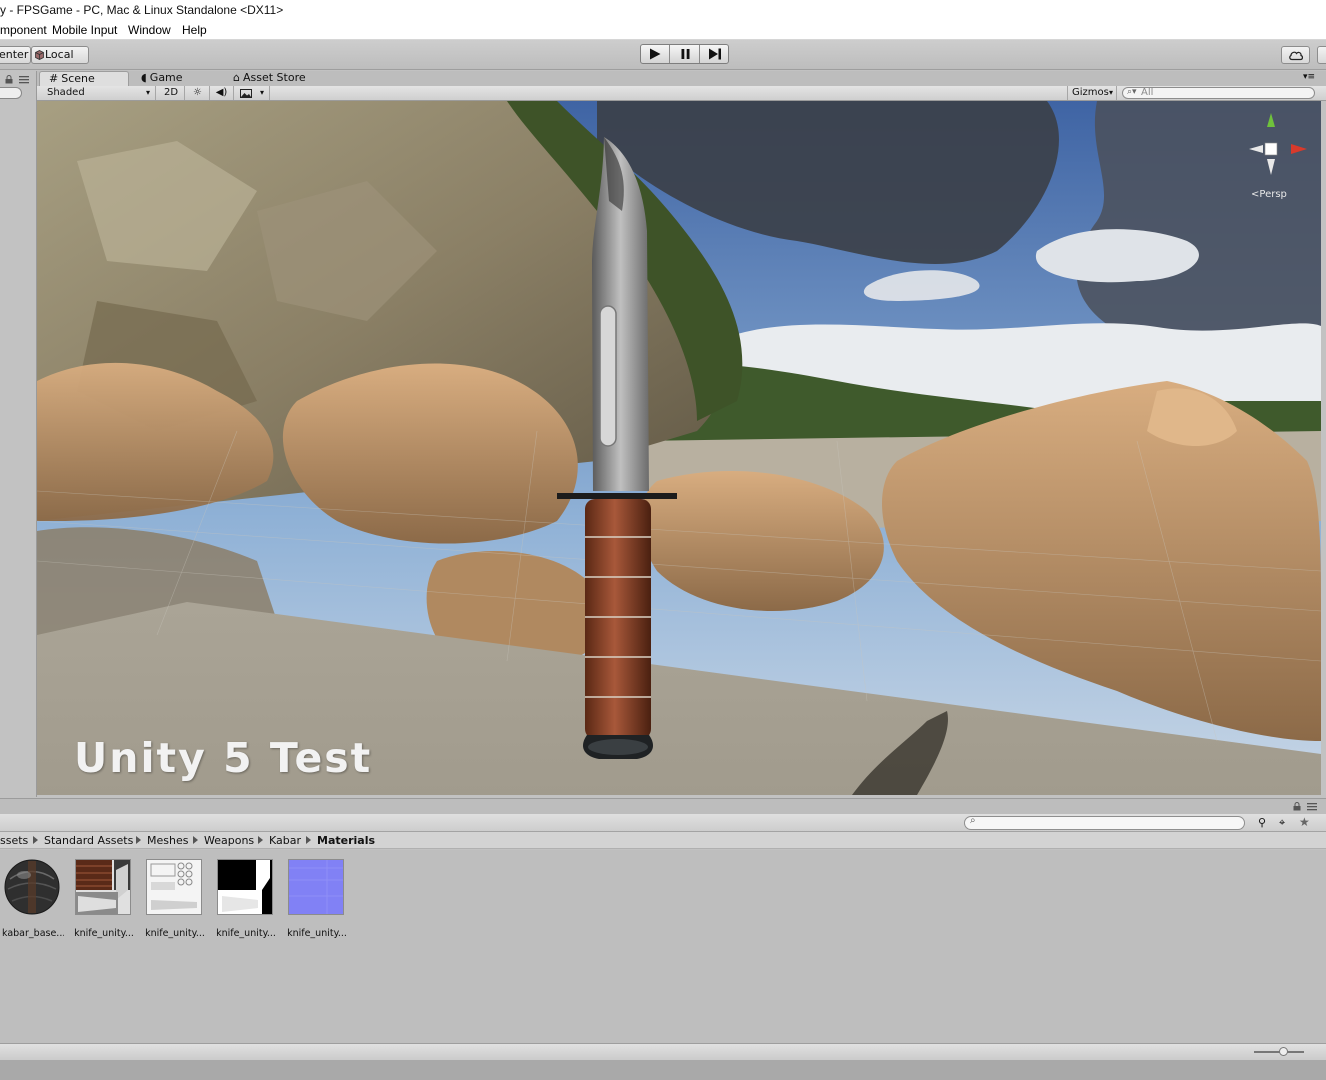 This screenshot has height=1080, width=1326. I want to click on playback-controls, so click(684, 54).